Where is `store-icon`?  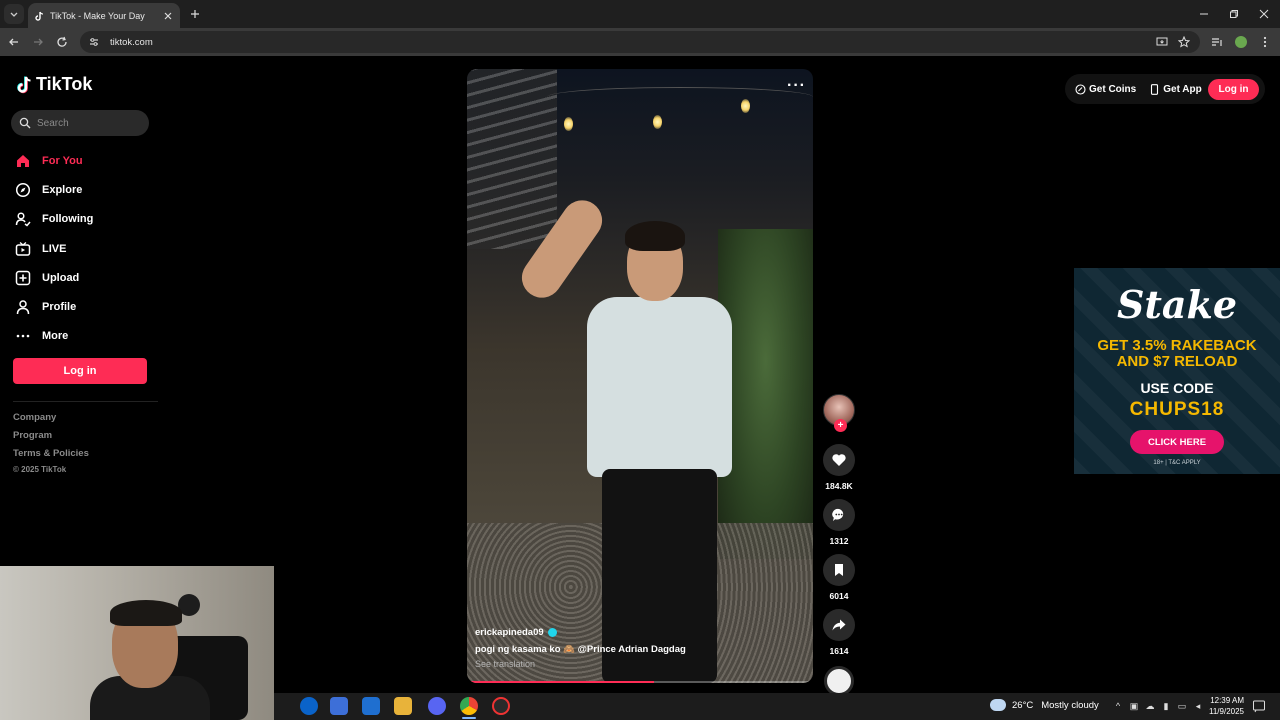
store-icon is located at coordinates (339, 706).